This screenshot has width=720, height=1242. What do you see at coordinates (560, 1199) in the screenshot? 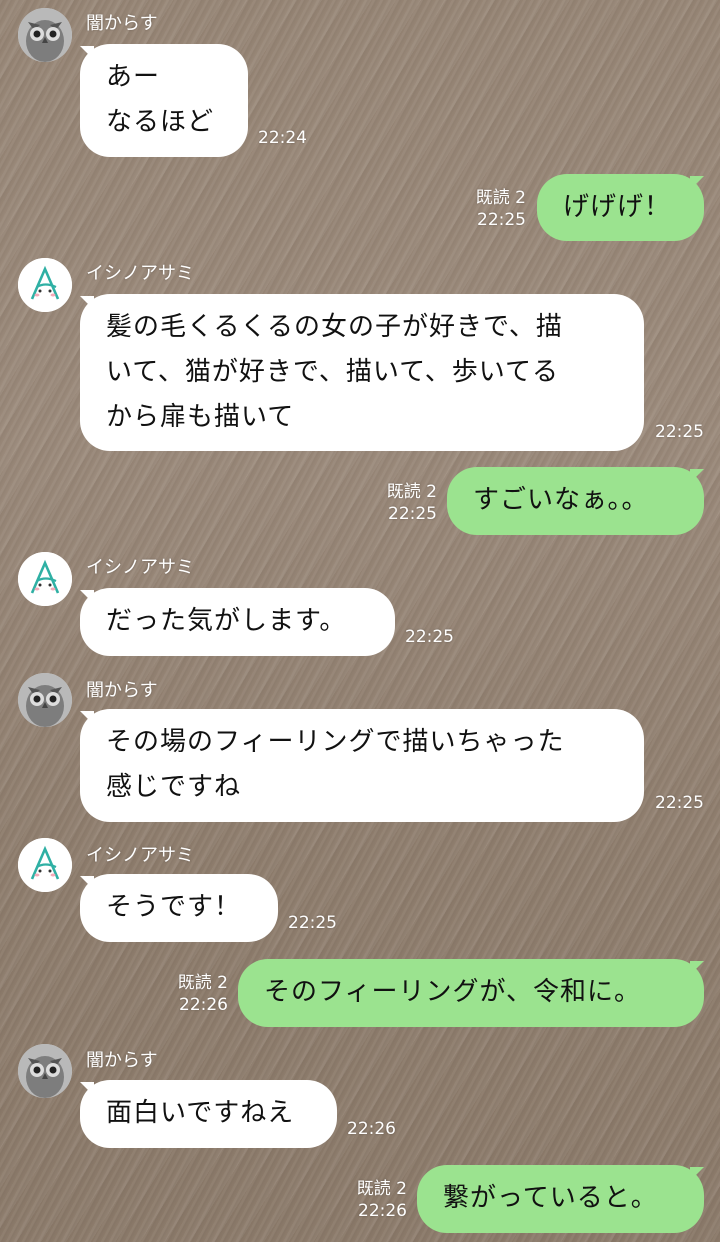
I see `message-bubble: 繋がっていると。` at bounding box center [560, 1199].